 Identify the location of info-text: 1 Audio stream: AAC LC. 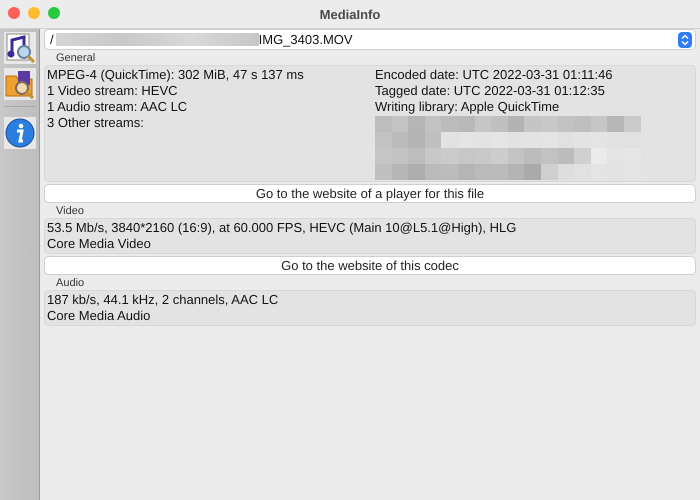
(117, 107).